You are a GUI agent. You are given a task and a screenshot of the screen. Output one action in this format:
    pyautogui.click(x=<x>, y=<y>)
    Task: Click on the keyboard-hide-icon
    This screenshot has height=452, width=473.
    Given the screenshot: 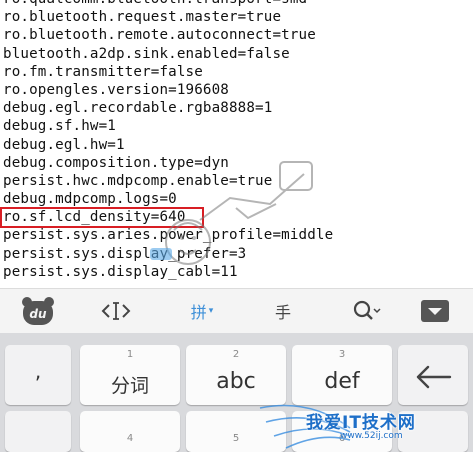 What is the action you would take?
    pyautogui.click(x=435, y=311)
    